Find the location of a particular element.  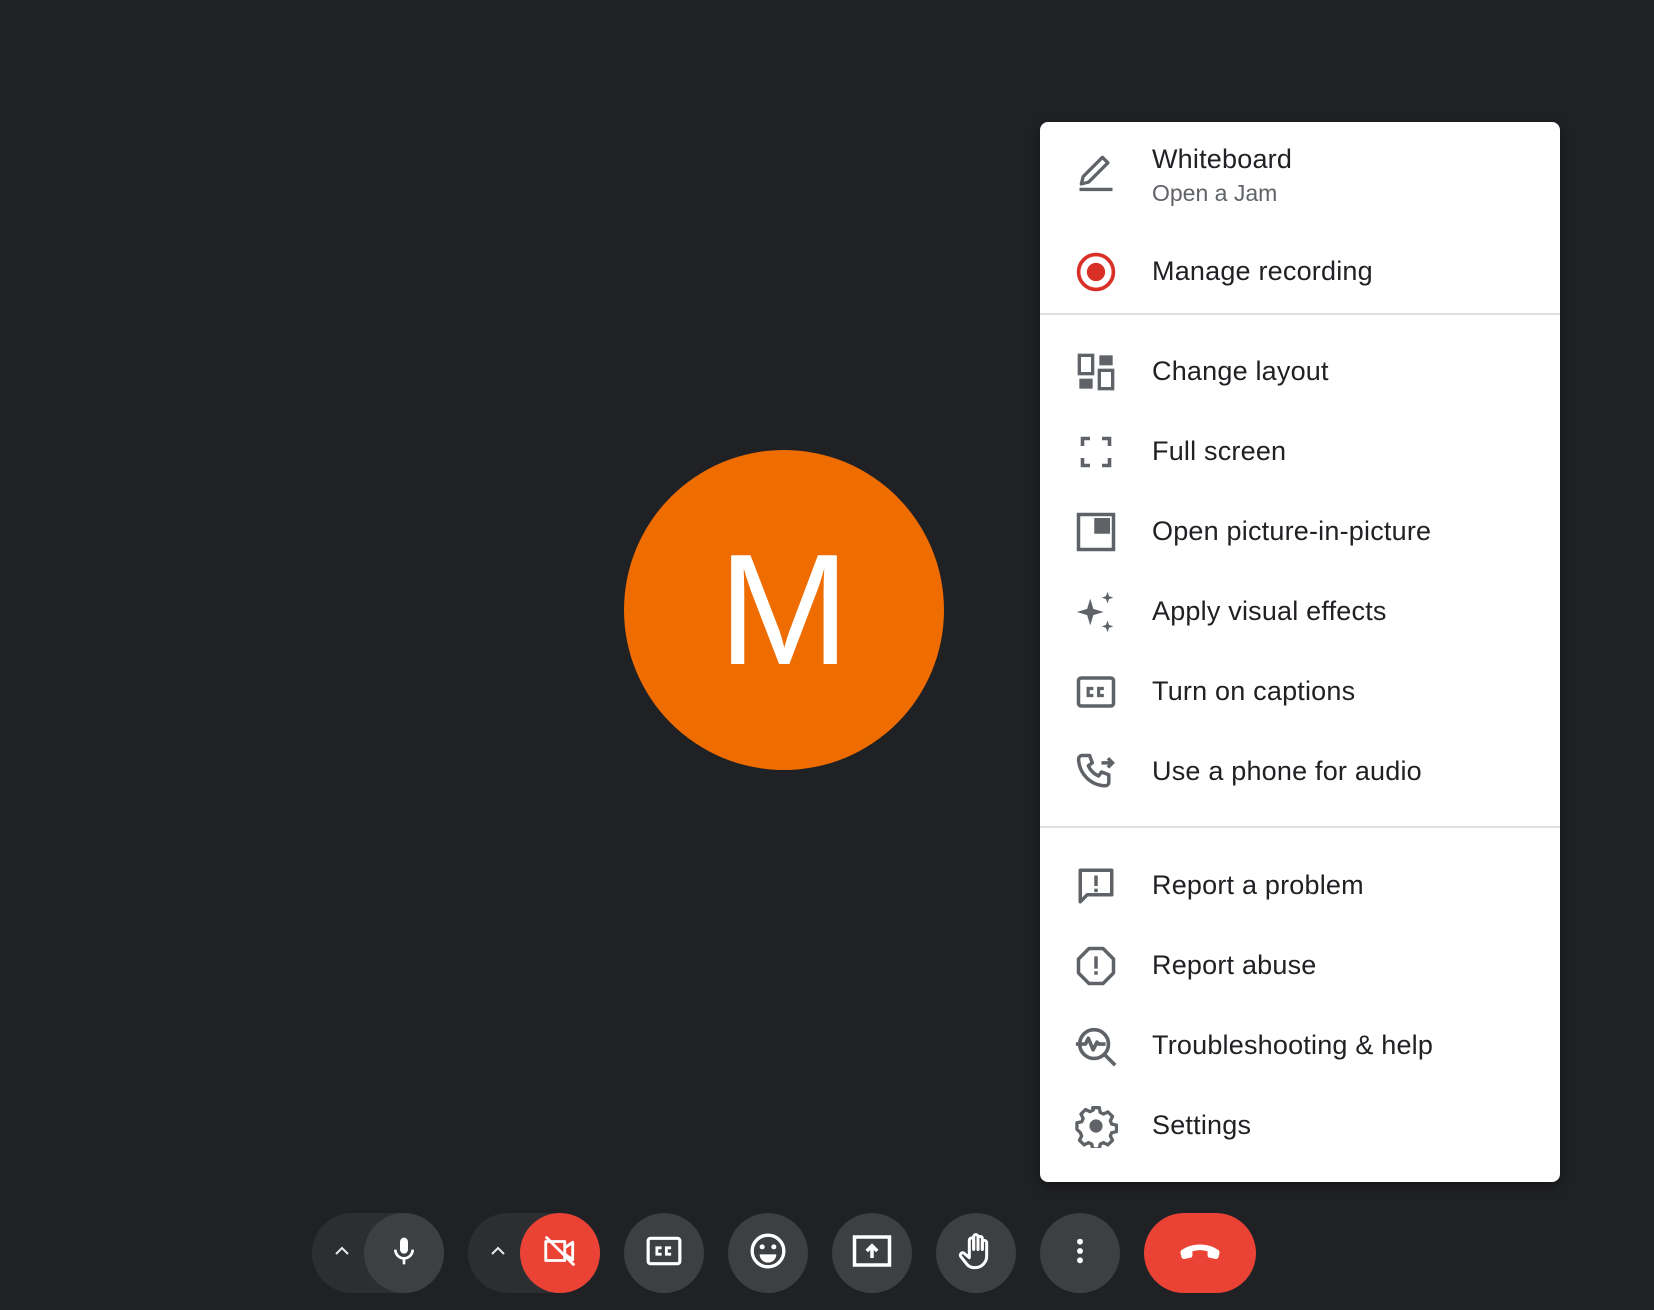

end-call-icon is located at coordinates (1200, 1253).